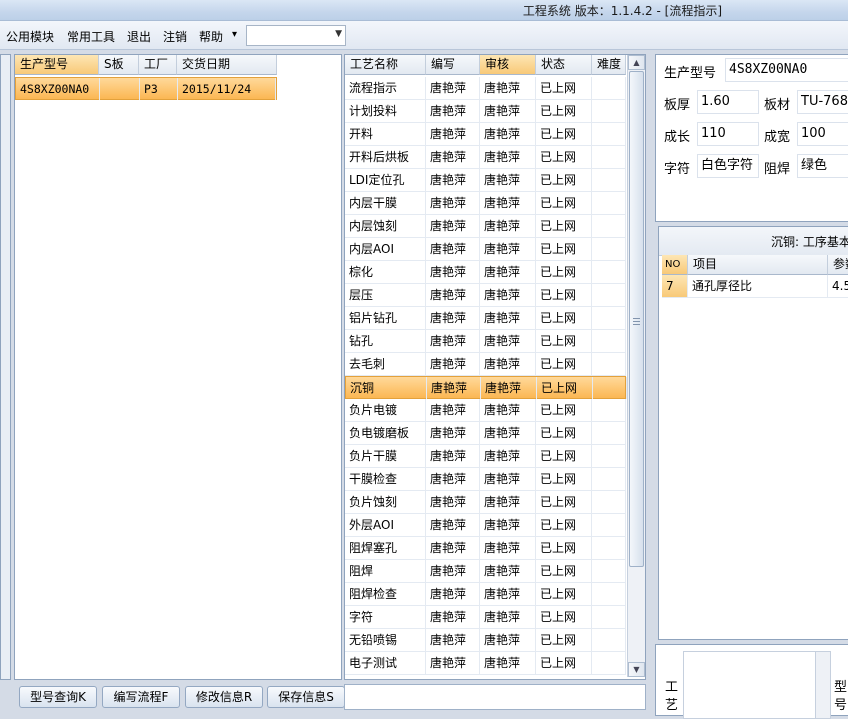 The width and height of the screenshot is (848, 719). I want to click on table-row: 无铅喷锡 唐艳萍 唐艳萍 已上网, so click(485, 640).